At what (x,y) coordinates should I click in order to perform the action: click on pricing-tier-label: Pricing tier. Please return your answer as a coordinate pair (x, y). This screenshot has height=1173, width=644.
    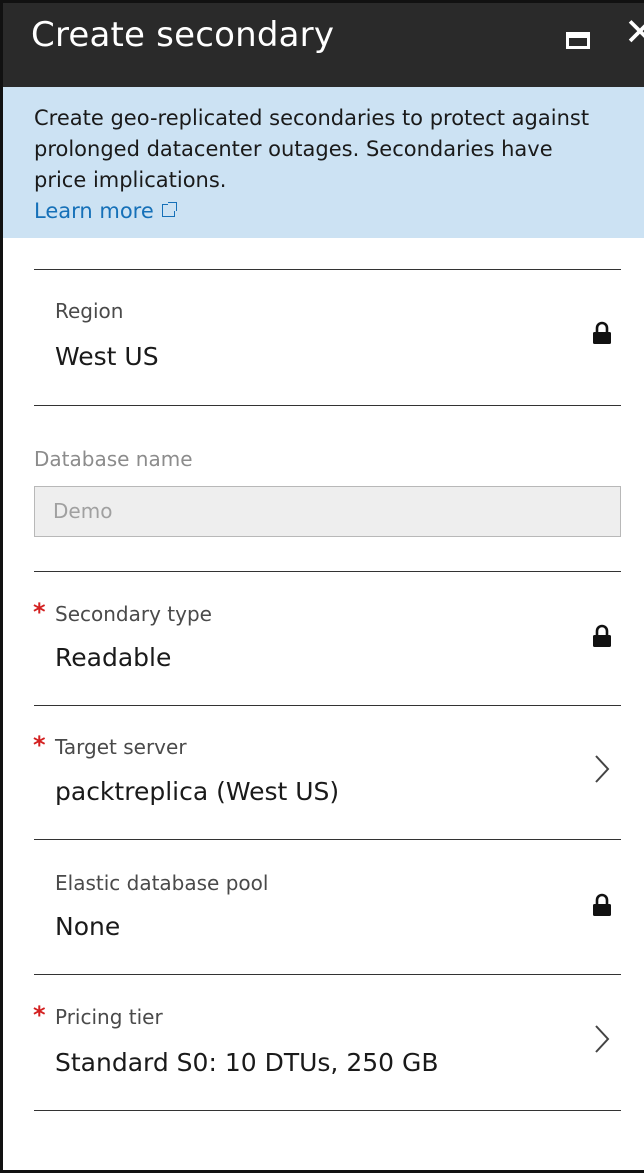
    Looking at the image, I should click on (109, 1017).